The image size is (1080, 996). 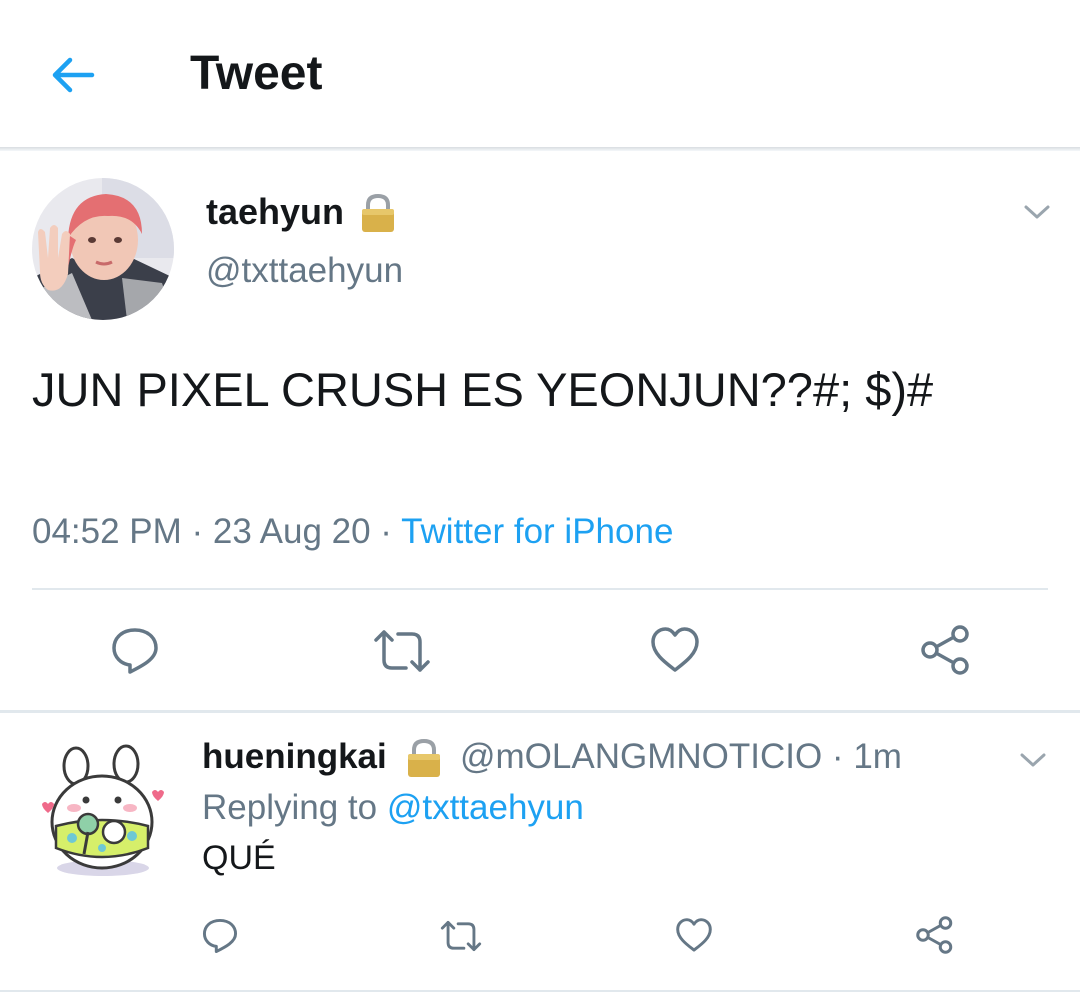 What do you see at coordinates (540, 74) in the screenshot?
I see `top-bar: Tweet` at bounding box center [540, 74].